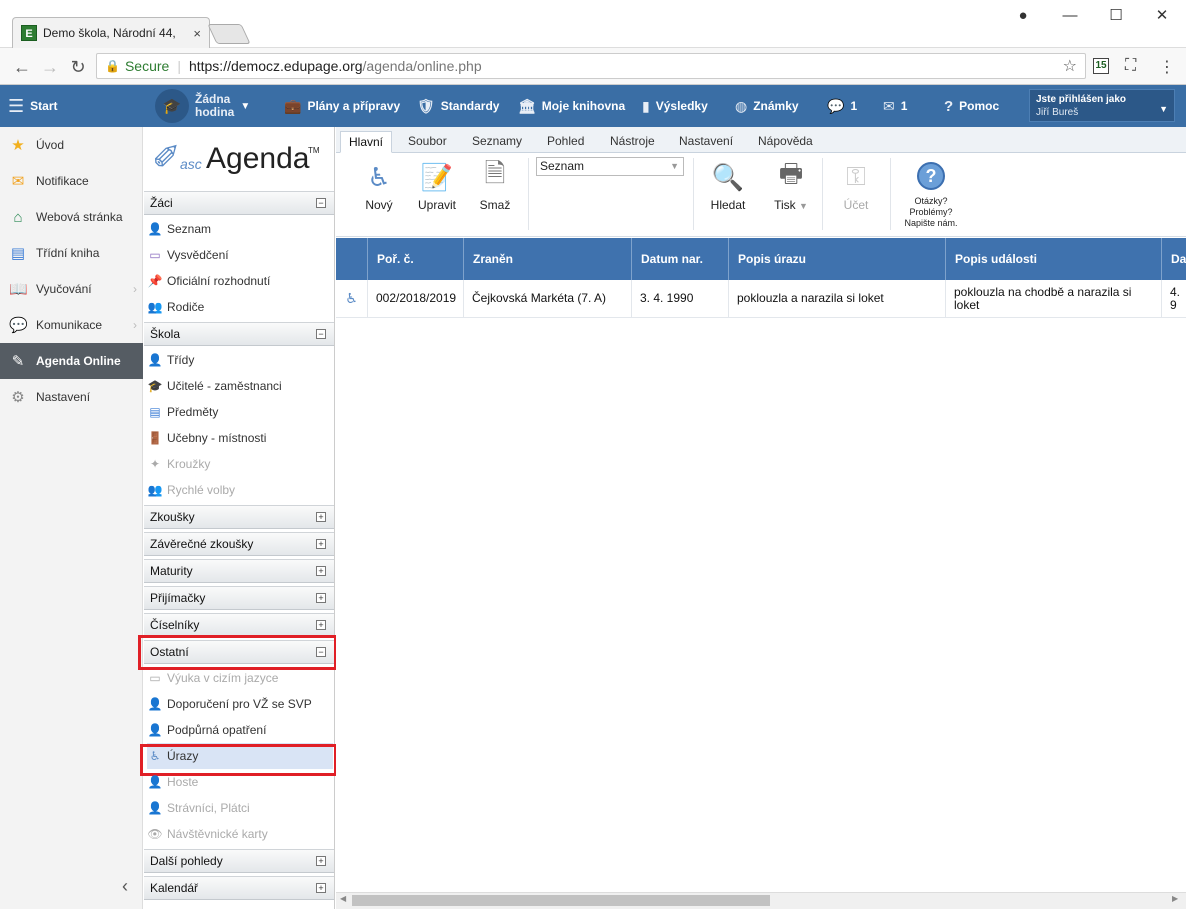 The image size is (1186, 909). I want to click on tab-soubor: Soubor, so click(427, 142).